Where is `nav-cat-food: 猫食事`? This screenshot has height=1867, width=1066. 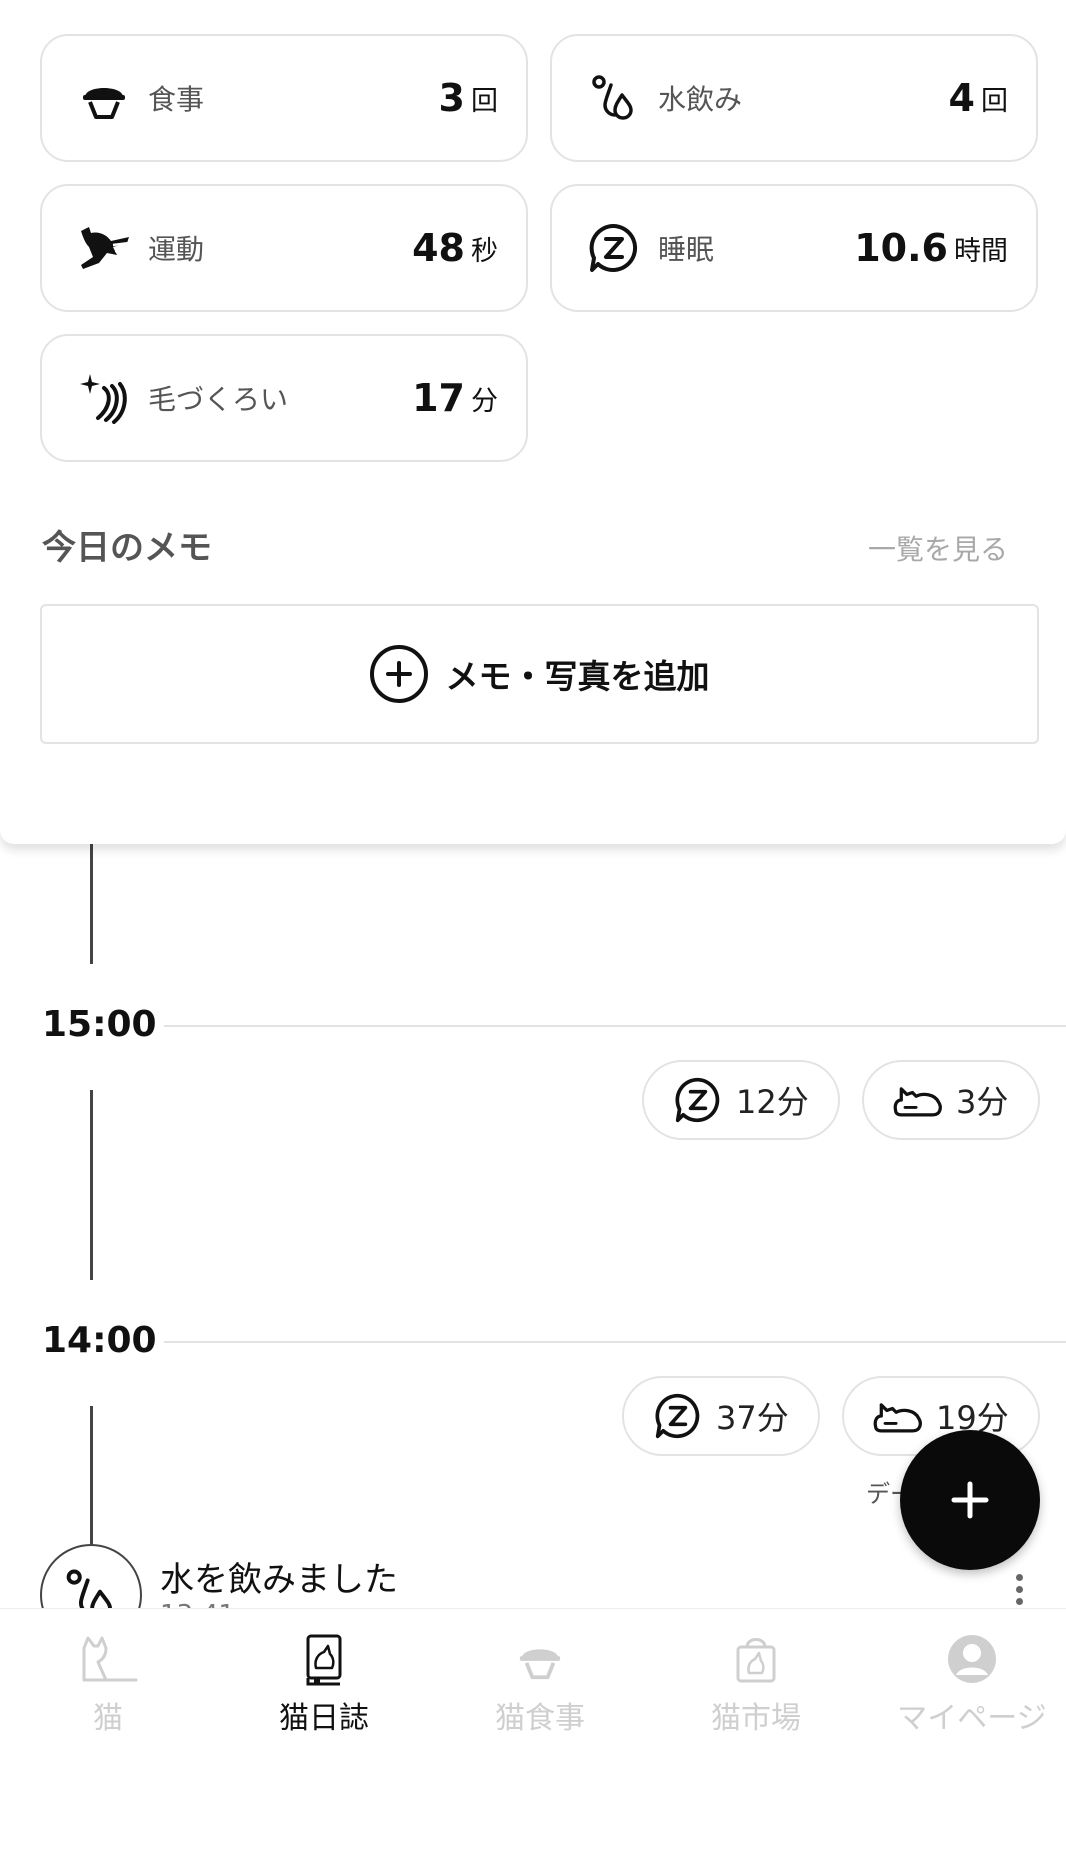
nav-cat-food: 猫食事 is located at coordinates (540, 1684).